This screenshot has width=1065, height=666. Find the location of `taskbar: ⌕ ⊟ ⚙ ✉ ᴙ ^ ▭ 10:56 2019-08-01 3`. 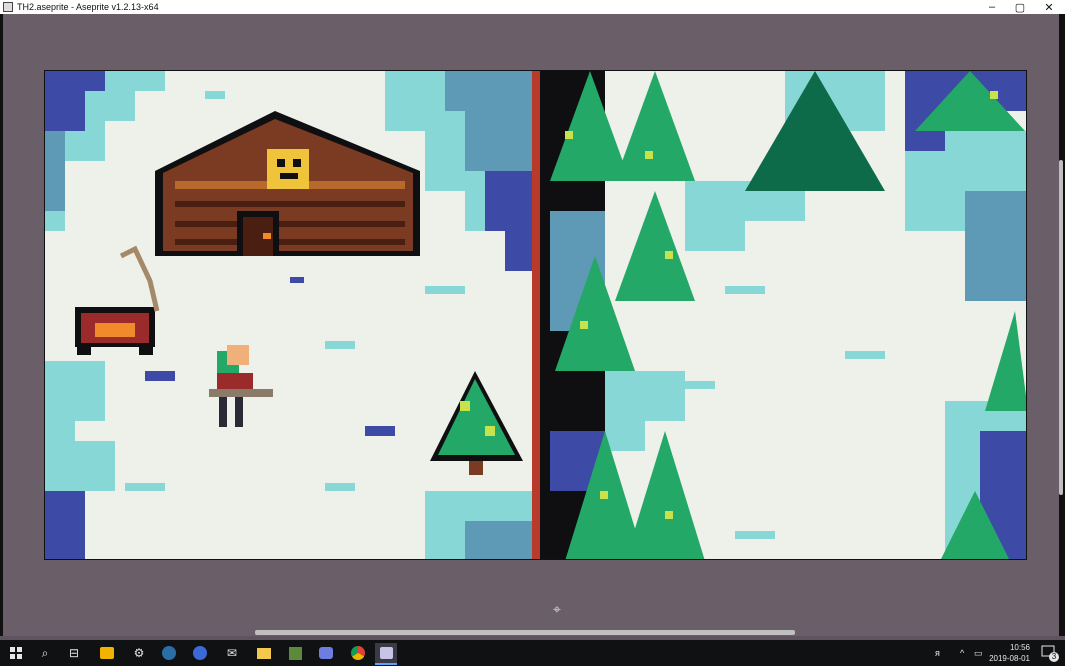

taskbar: ⌕ ⊟ ⚙ ✉ ᴙ ^ ▭ 10:56 2019-08-01 3 is located at coordinates (532, 653).